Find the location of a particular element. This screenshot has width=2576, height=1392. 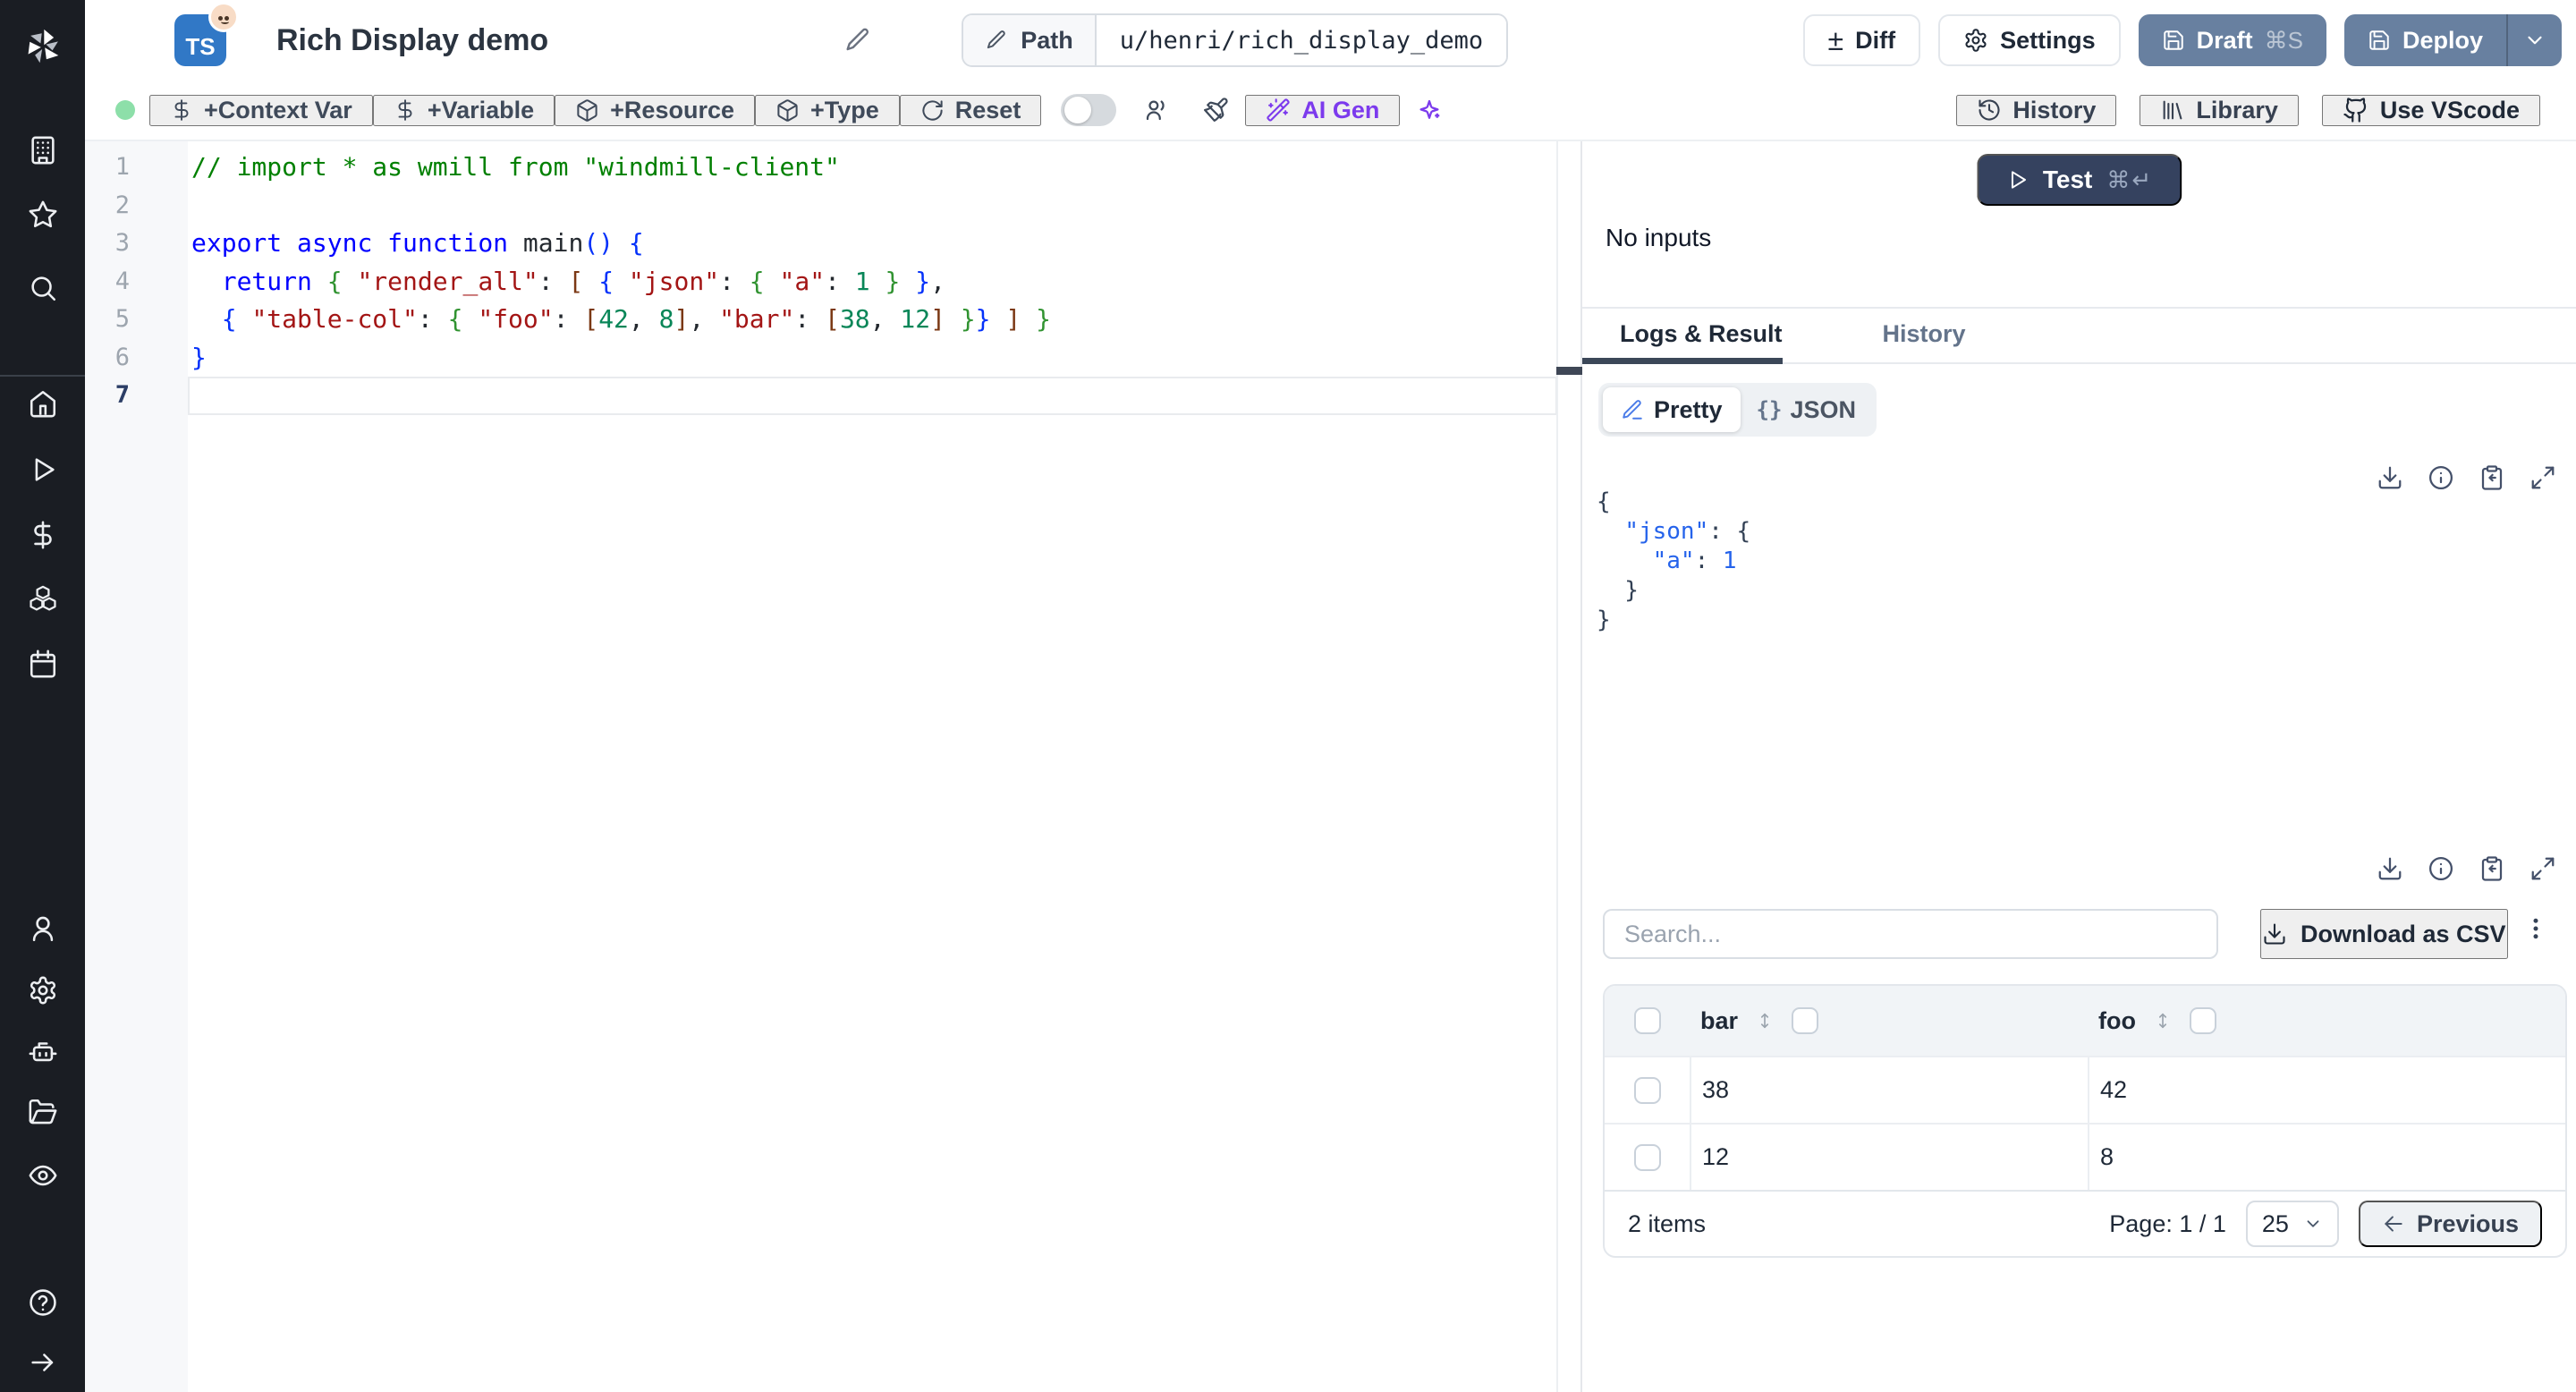

previous-page-button: Previous is located at coordinates (2450, 1224).